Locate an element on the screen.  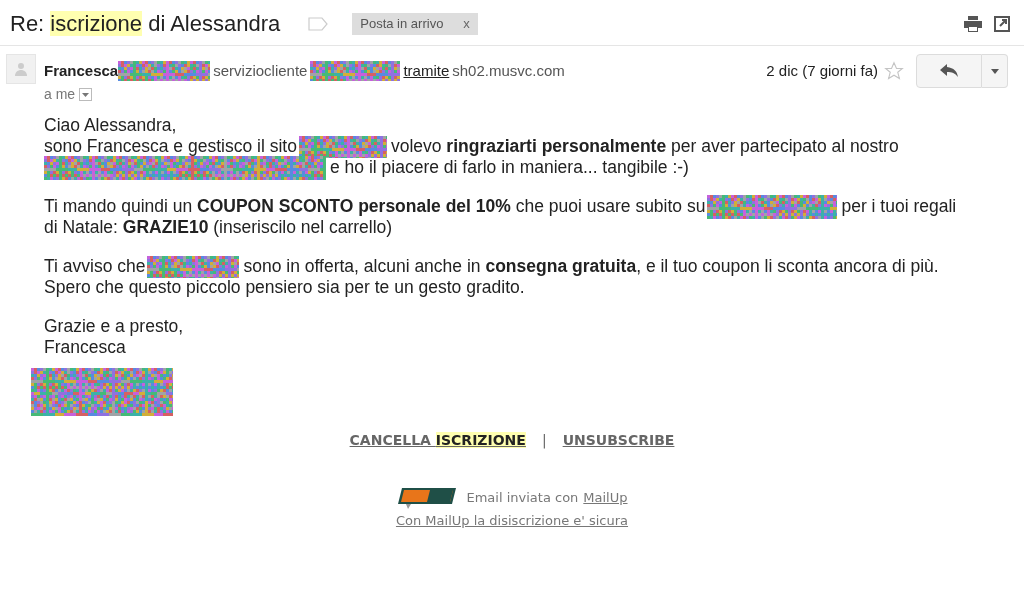
unsubscribe-link: CANCELLA ISCRIZIONE is located at coordinates (437, 440).